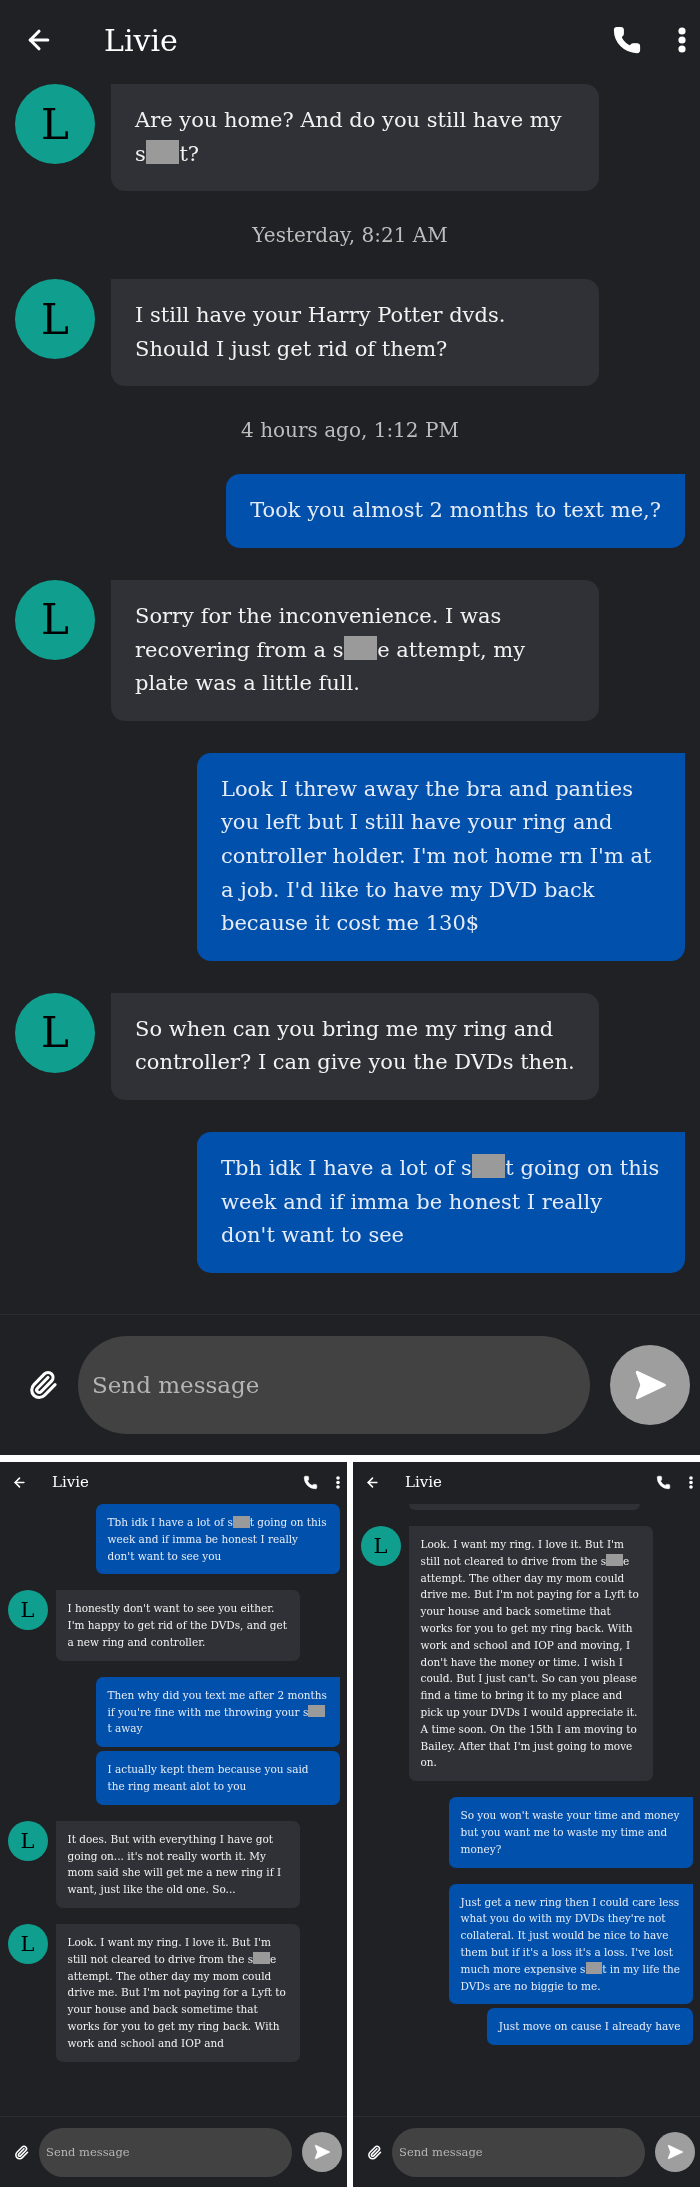 Image resolution: width=700 pixels, height=2187 pixels. Describe the element at coordinates (208, 1778) in the screenshot. I see `message-text: I actually kept them because you said the ring meant alot to you` at that location.